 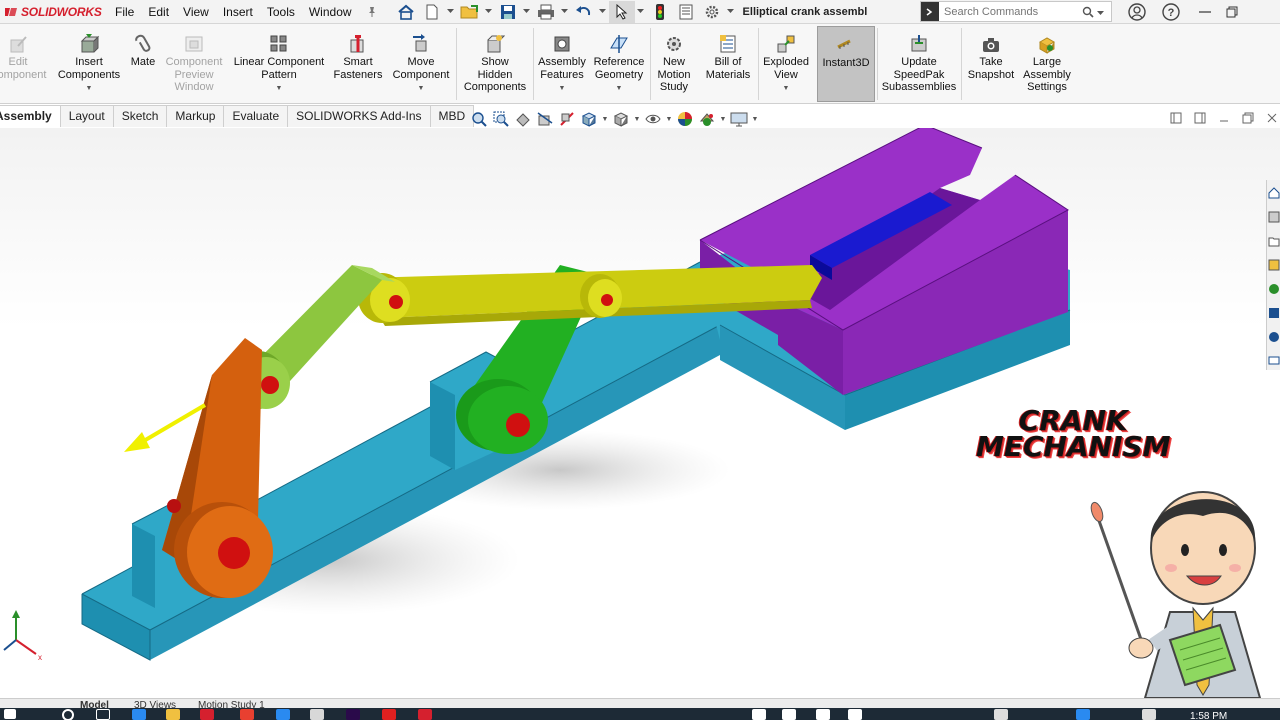 What do you see at coordinates (54, 12) in the screenshot?
I see `solidworks-logo: SOLIDWORKS` at bounding box center [54, 12].